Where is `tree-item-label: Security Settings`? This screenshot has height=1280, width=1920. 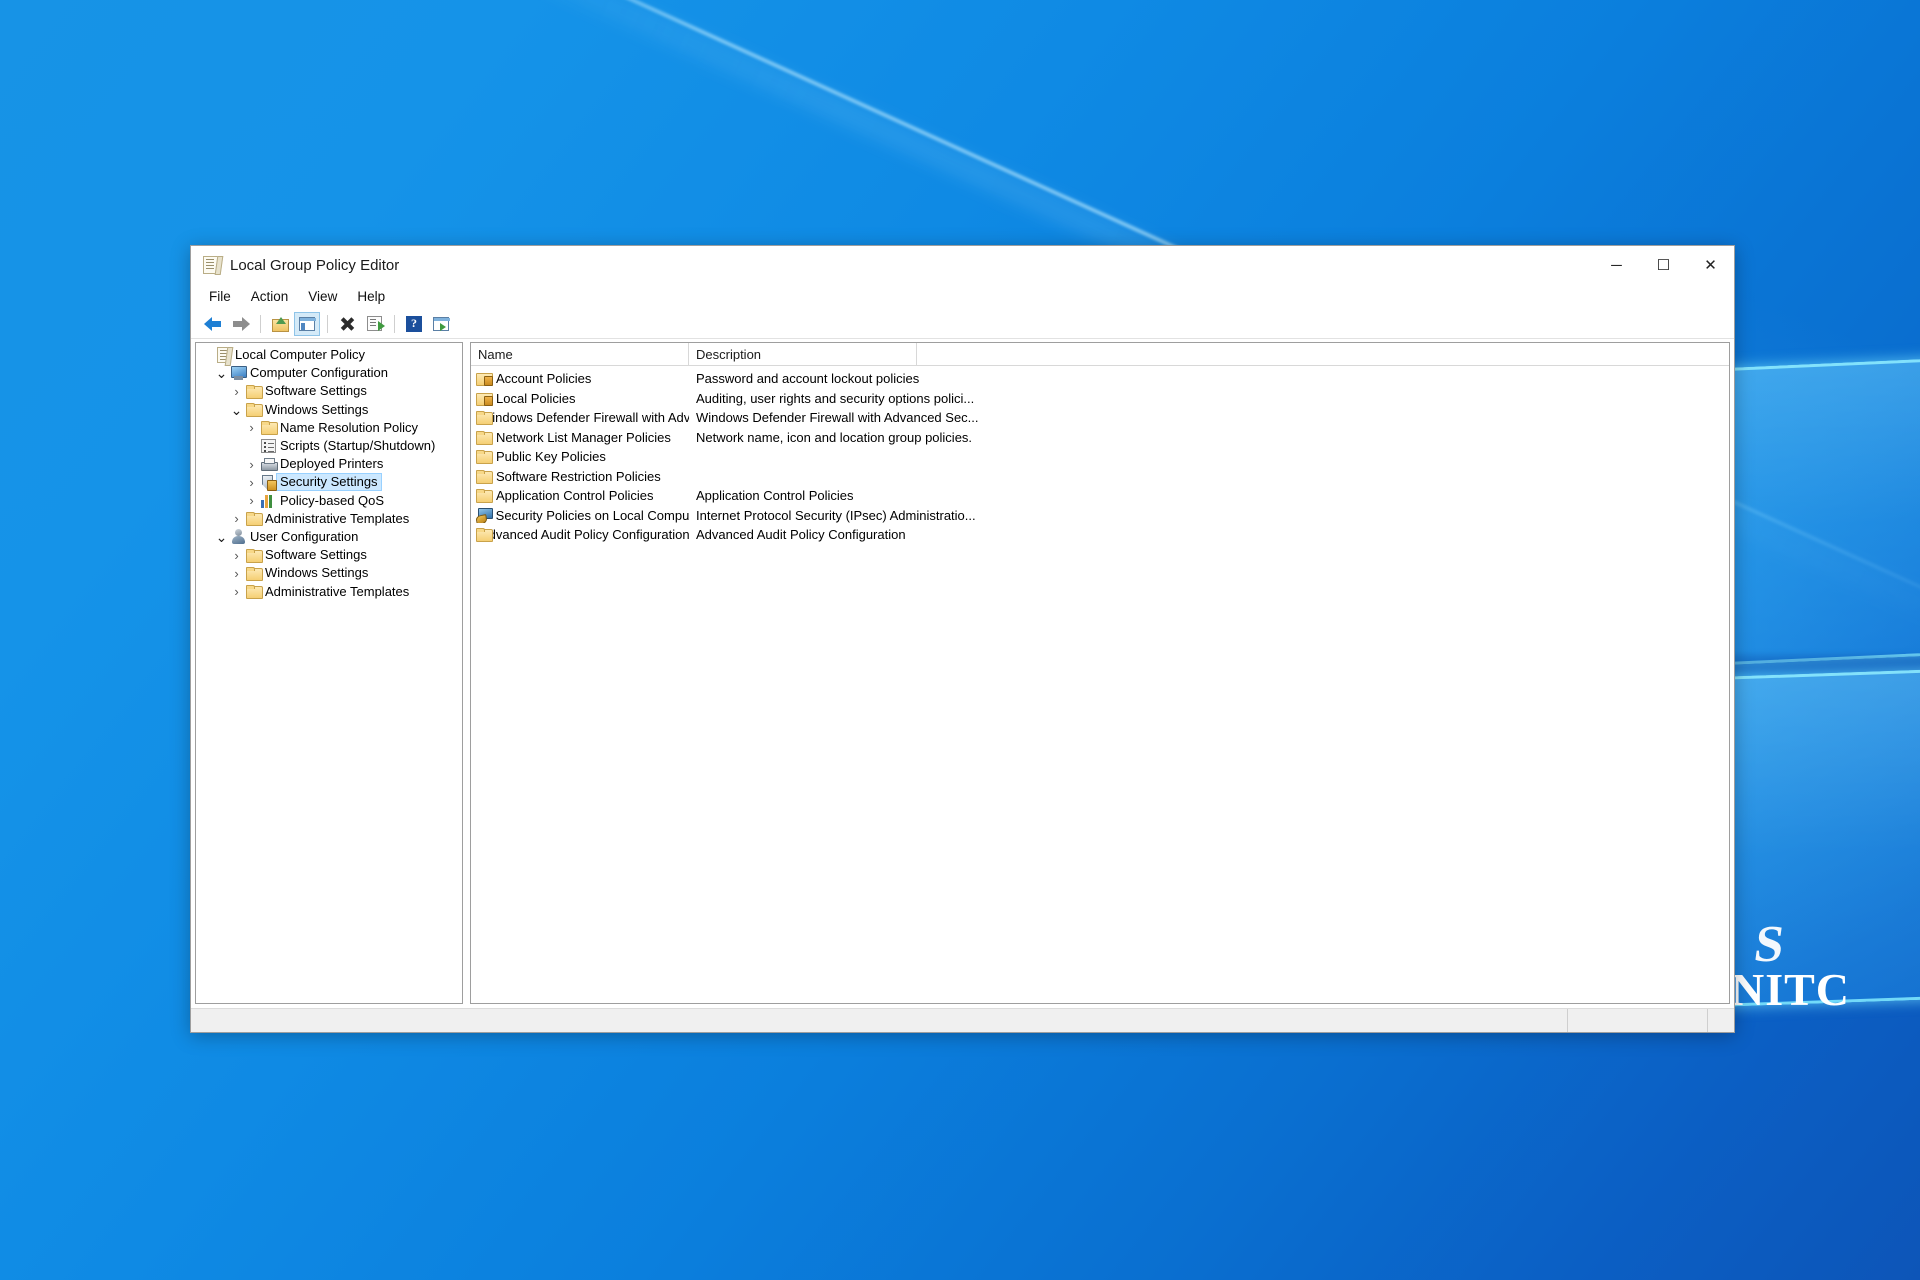 tree-item-label: Security Settings is located at coordinates (329, 482).